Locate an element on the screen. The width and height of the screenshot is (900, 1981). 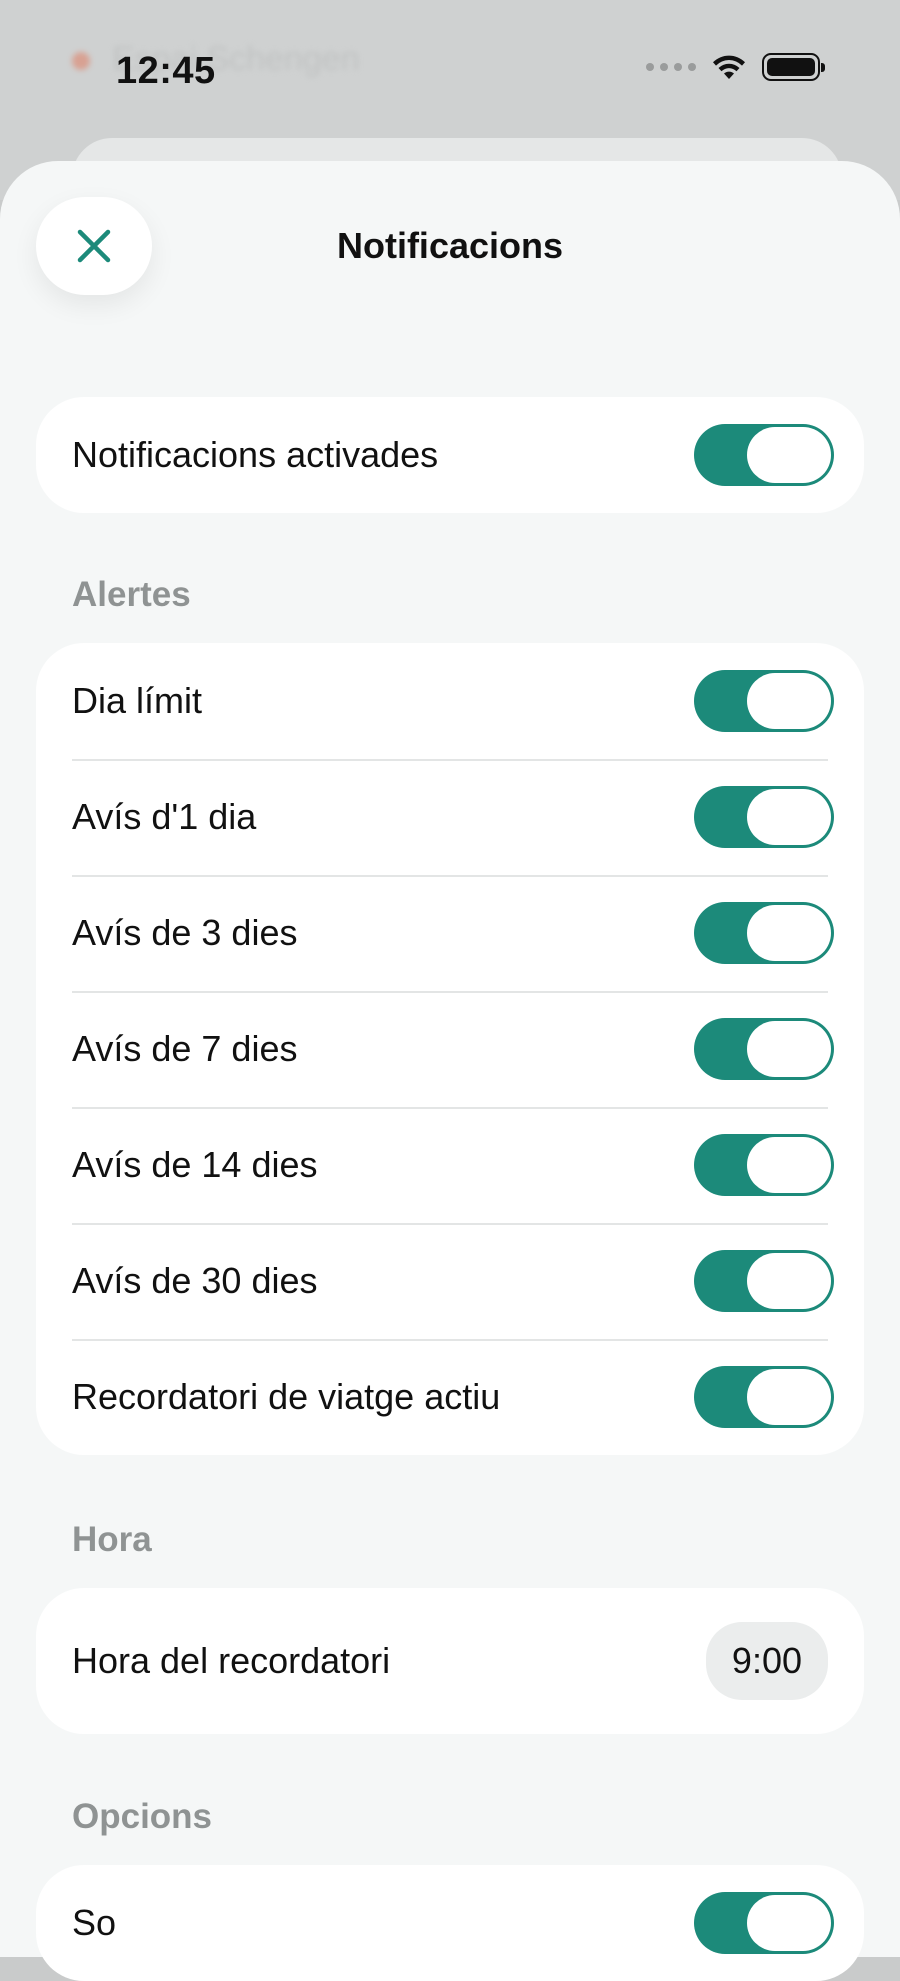
section-header-alerts: Alertes is located at coordinates (131, 594).